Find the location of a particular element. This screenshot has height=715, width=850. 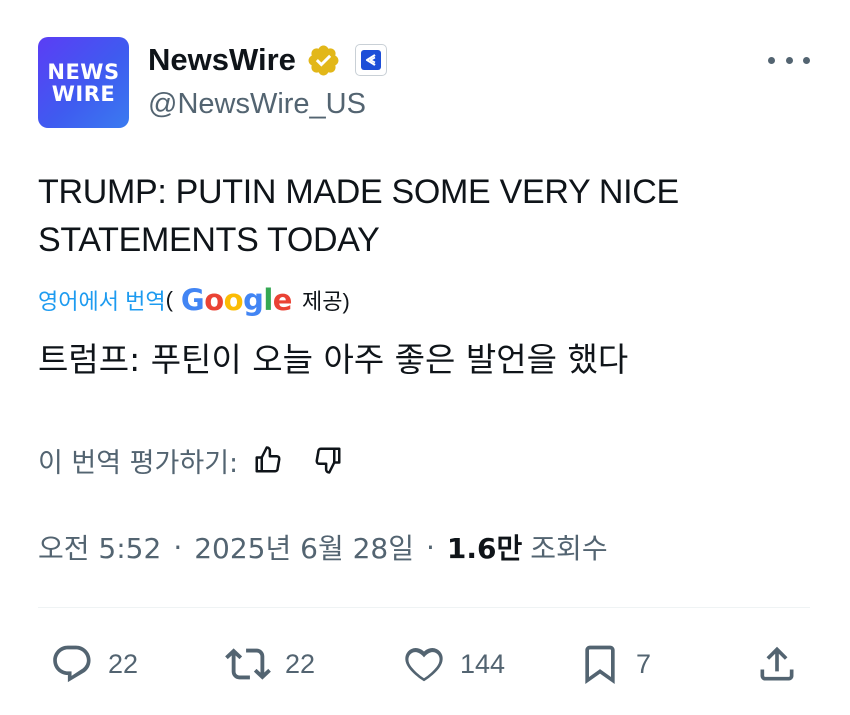

author-name-row: NewsWire is located at coordinates (267, 60).